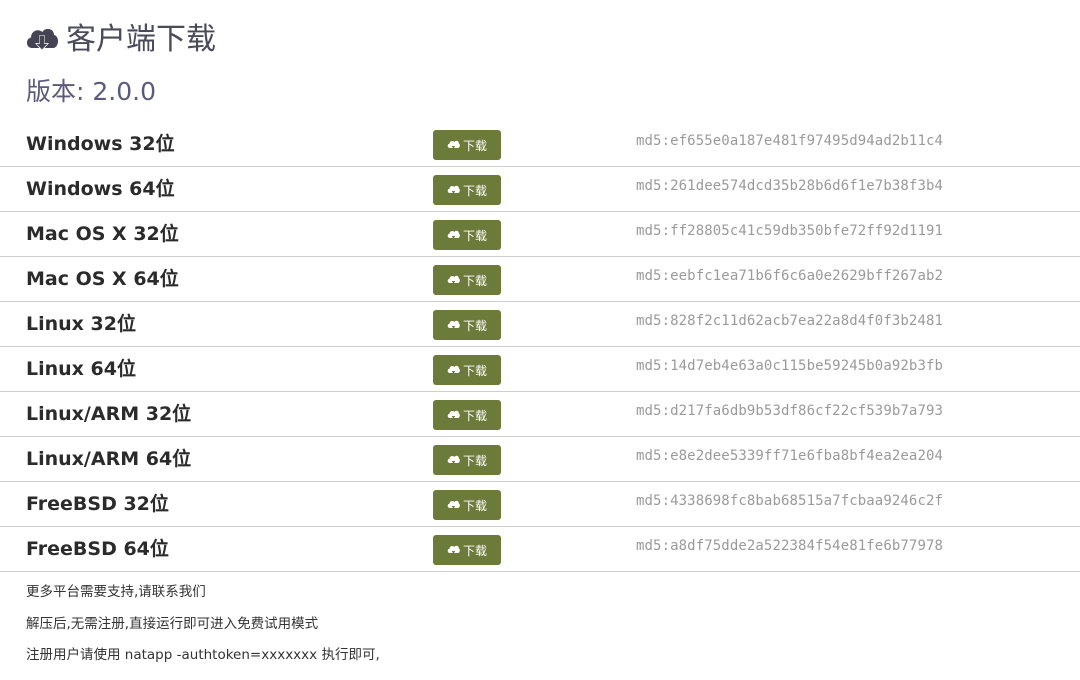 This screenshot has height=680, width=1080. Describe the element at coordinates (102, 279) in the screenshot. I see `platform-name: Mac OS X 64位` at that location.